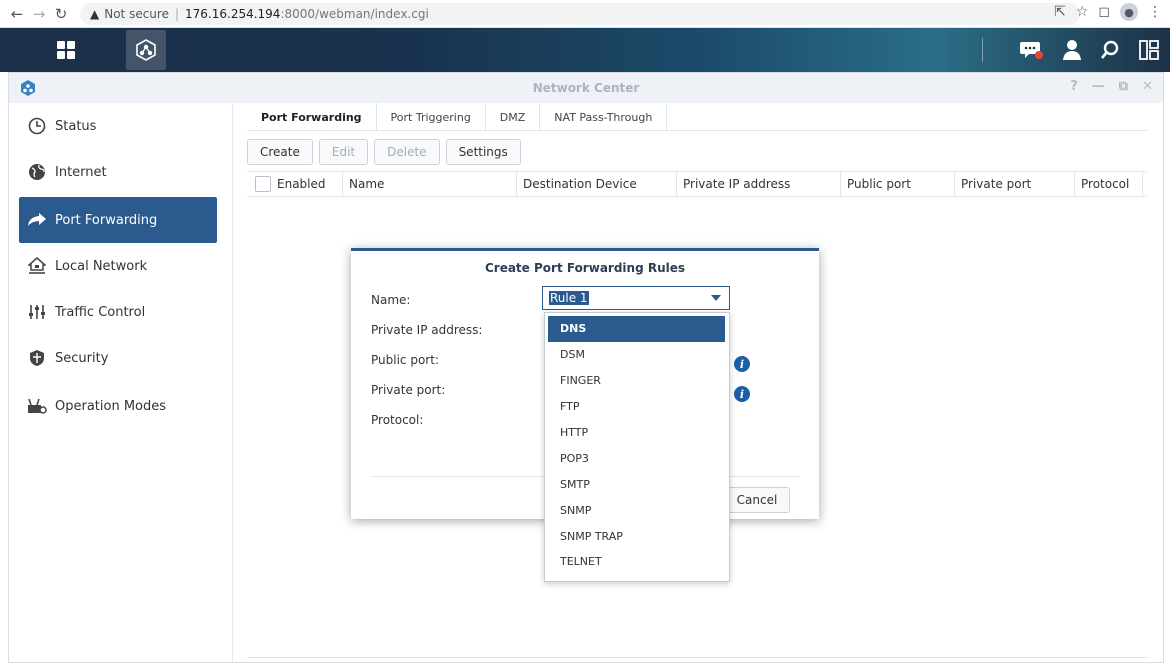 The image size is (1170, 663). Describe the element at coordinates (408, 390) in the screenshot. I see `private-port-label: Private port:` at that location.